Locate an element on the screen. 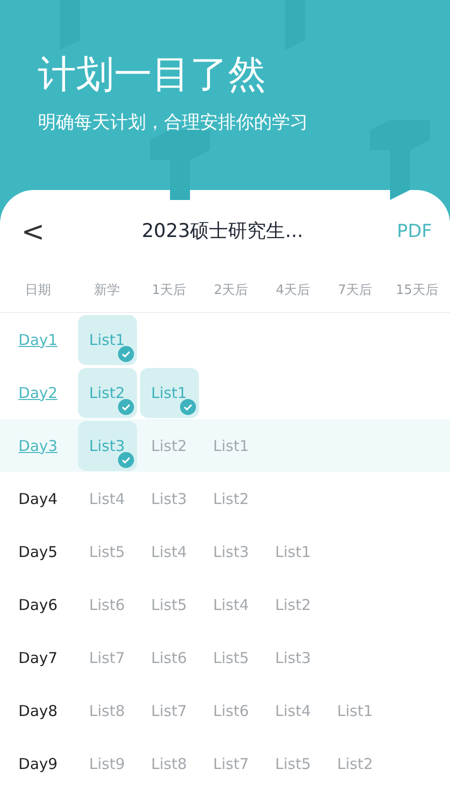 The height and width of the screenshot is (800, 450). table-row: Day3 List3 List2 List1 is located at coordinates (225, 445).